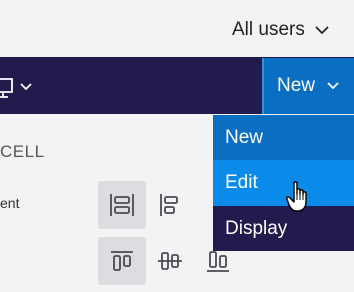  Describe the element at coordinates (283, 228) in the screenshot. I see `menu-item-display: Display` at that location.